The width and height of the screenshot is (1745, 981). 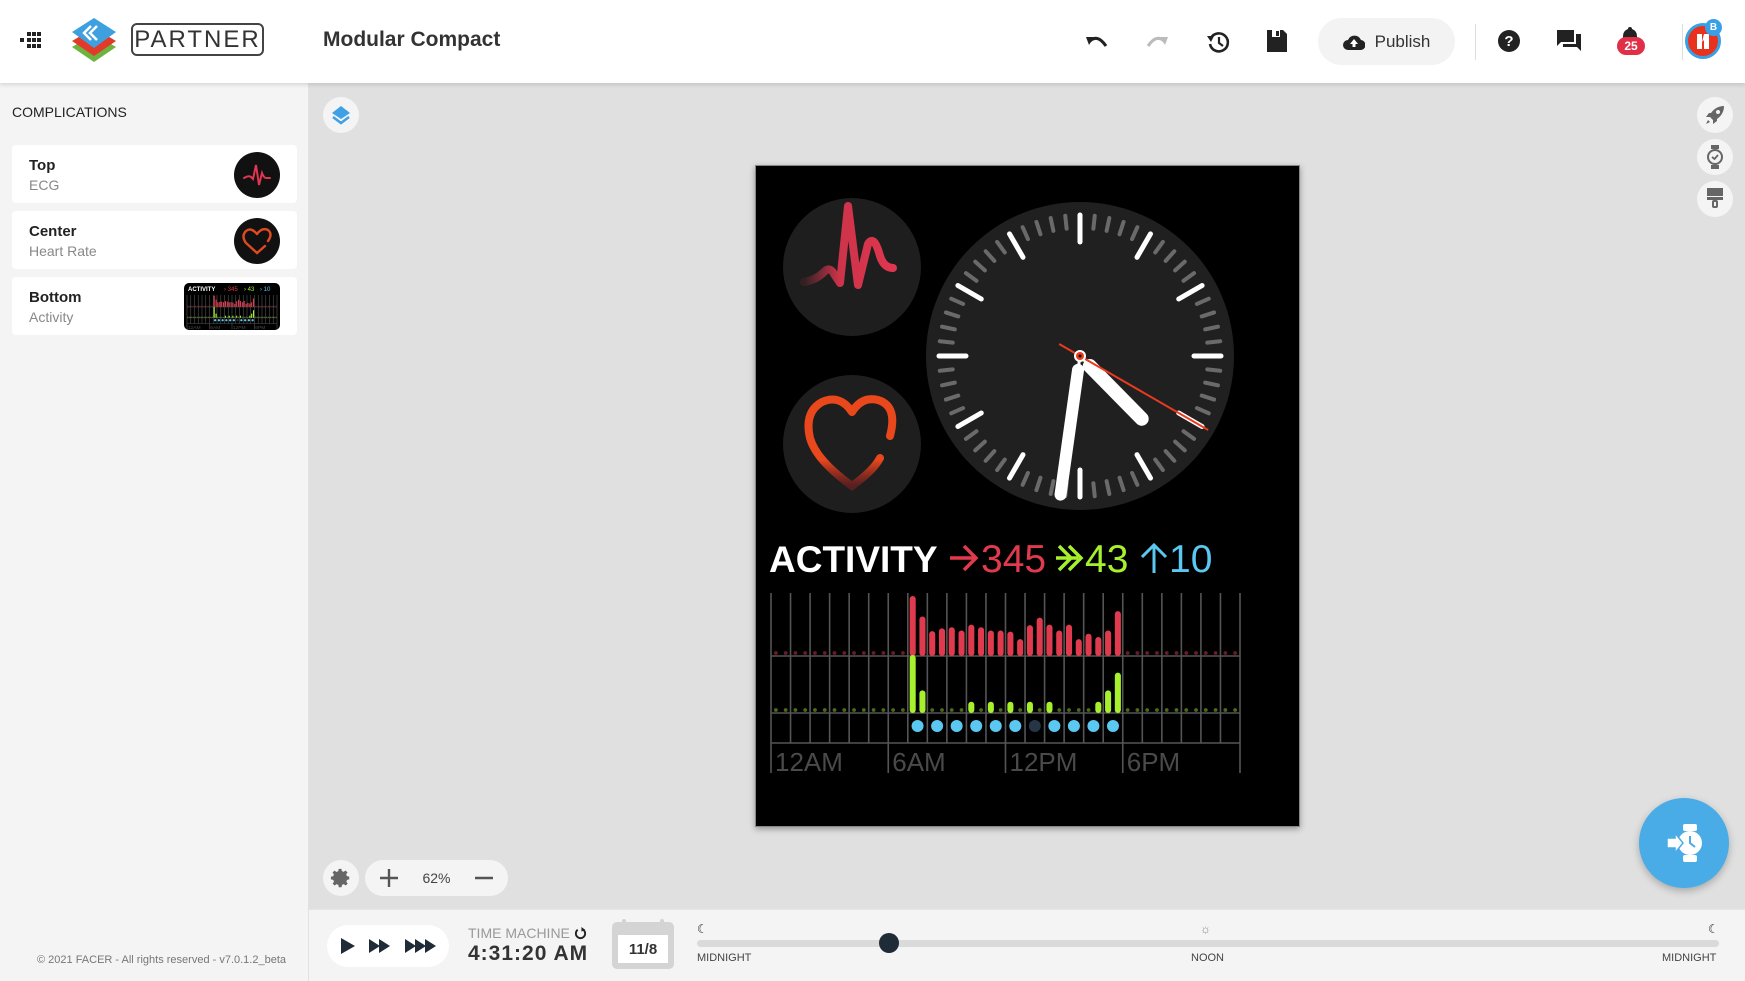 What do you see at coordinates (201, 290) in the screenshot?
I see `thumb-activity-label: ACTIVITY` at bounding box center [201, 290].